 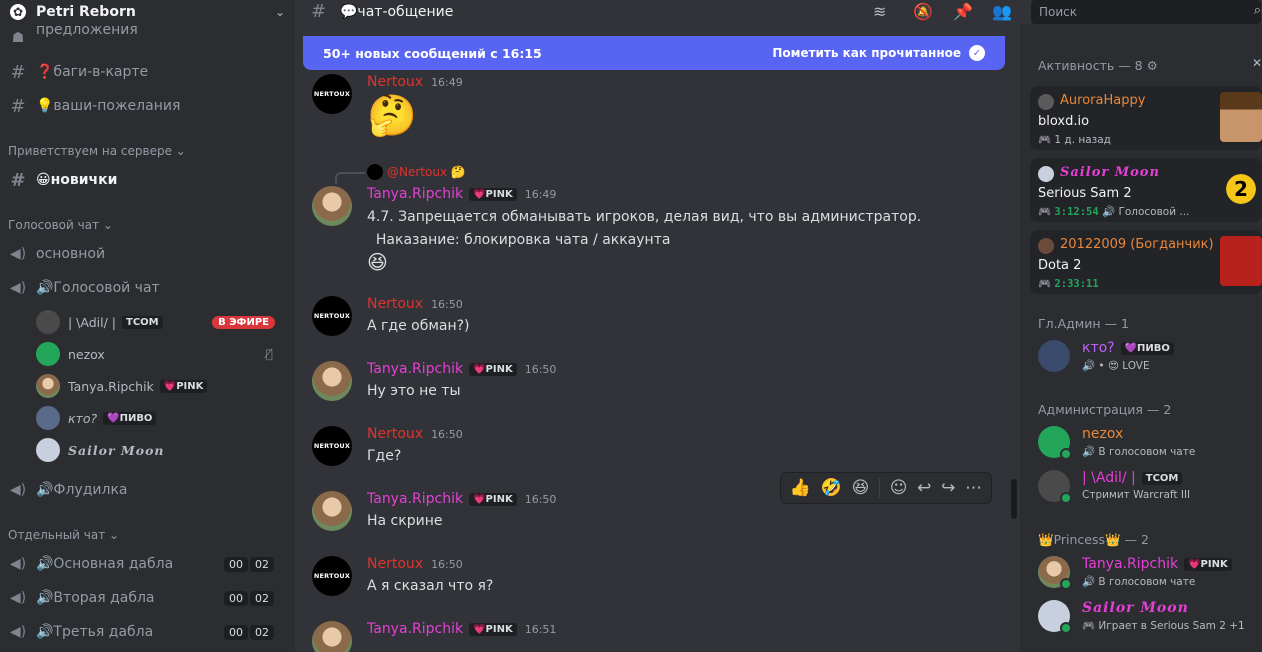 What do you see at coordinates (148, 254) in the screenshot?
I see `voice-channel-main: ◀) основной` at bounding box center [148, 254].